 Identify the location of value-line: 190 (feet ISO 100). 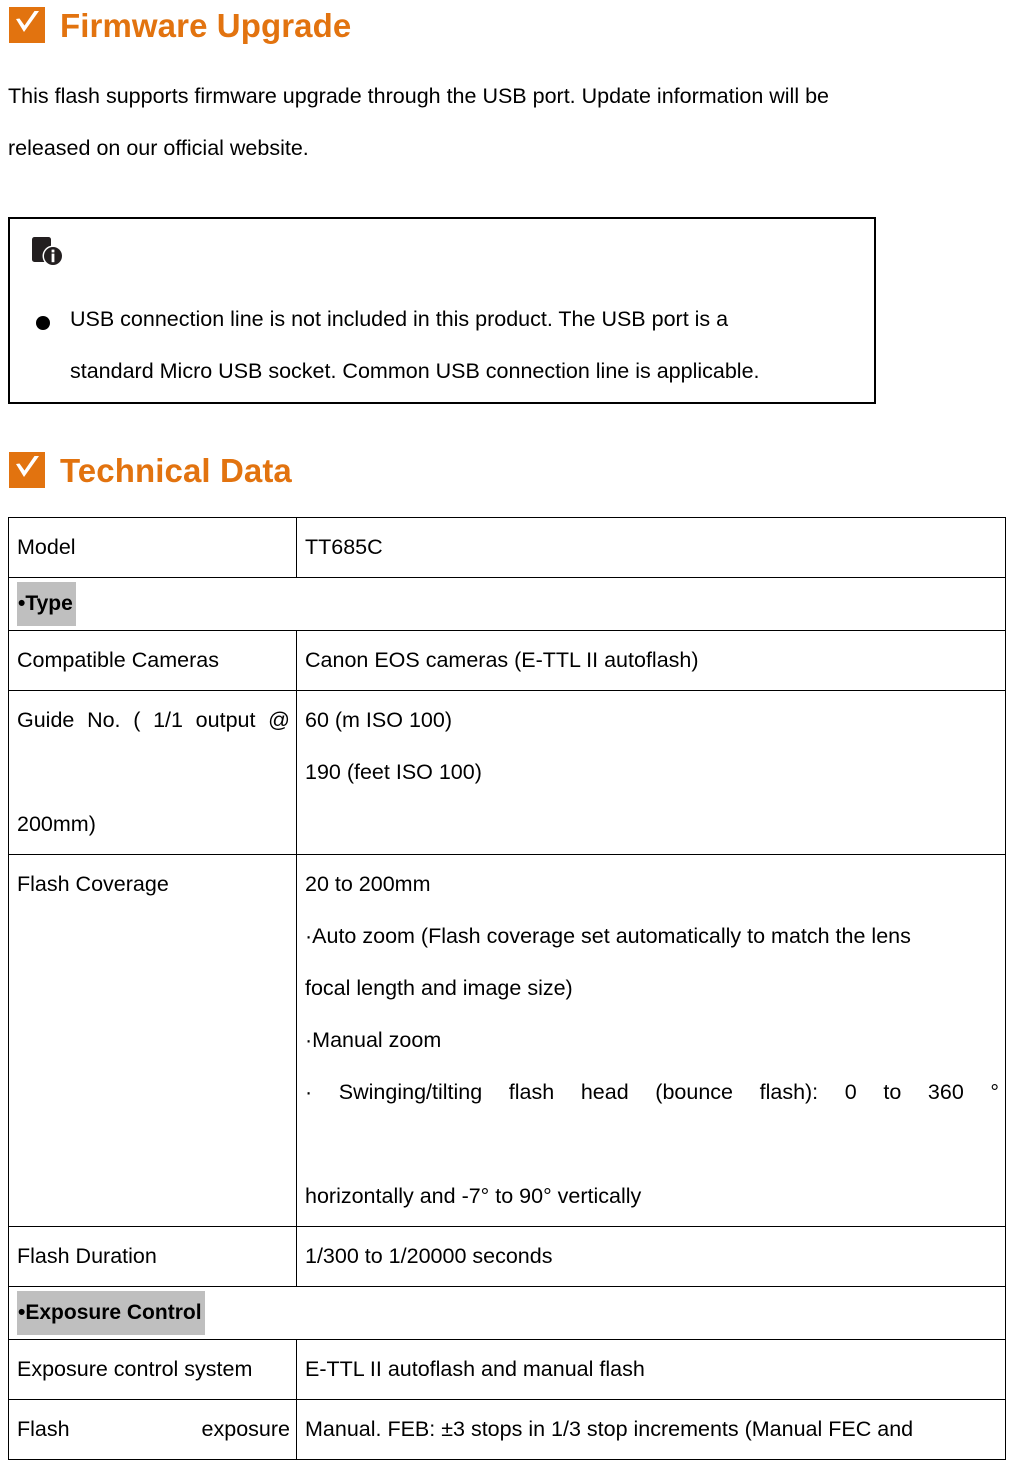
(393, 772).